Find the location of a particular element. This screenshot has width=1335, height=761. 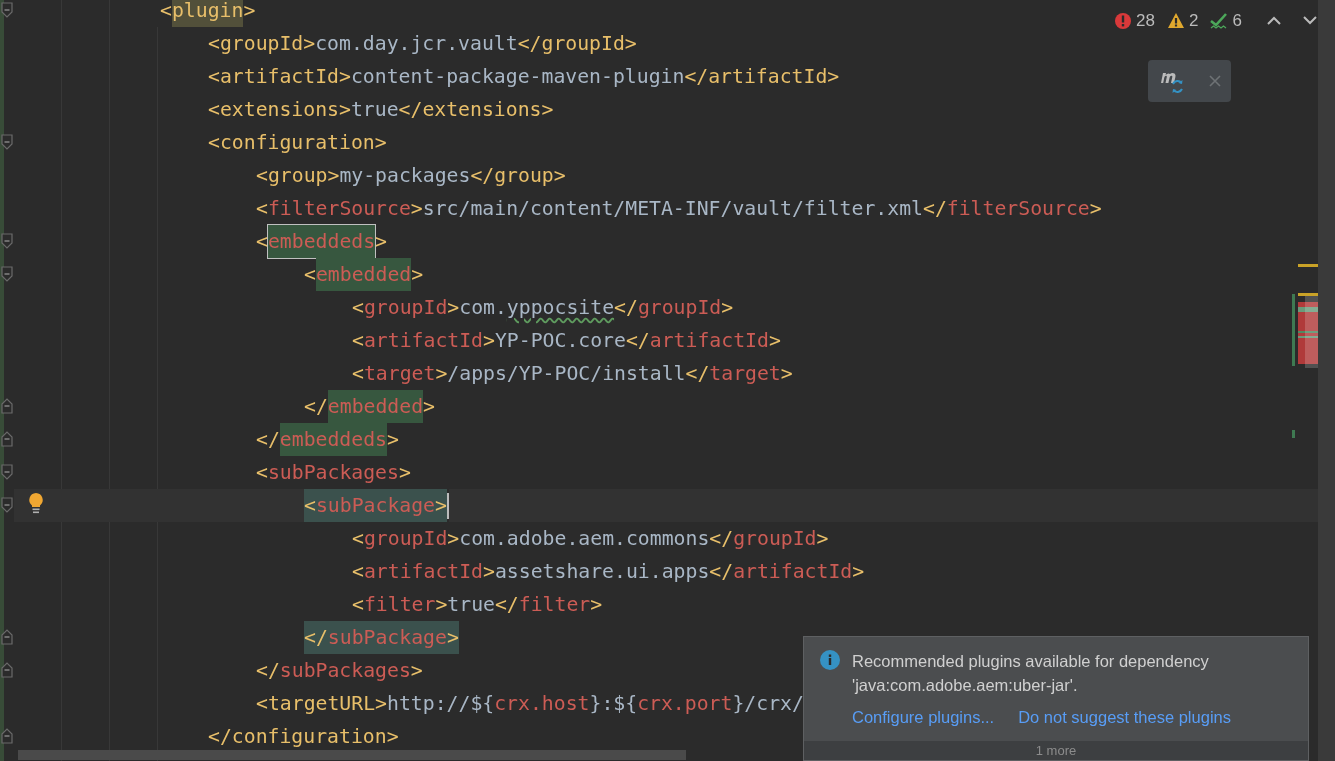

code-line: <artifactId>YP-POC.core</artifactId> is located at coordinates (566, 341).